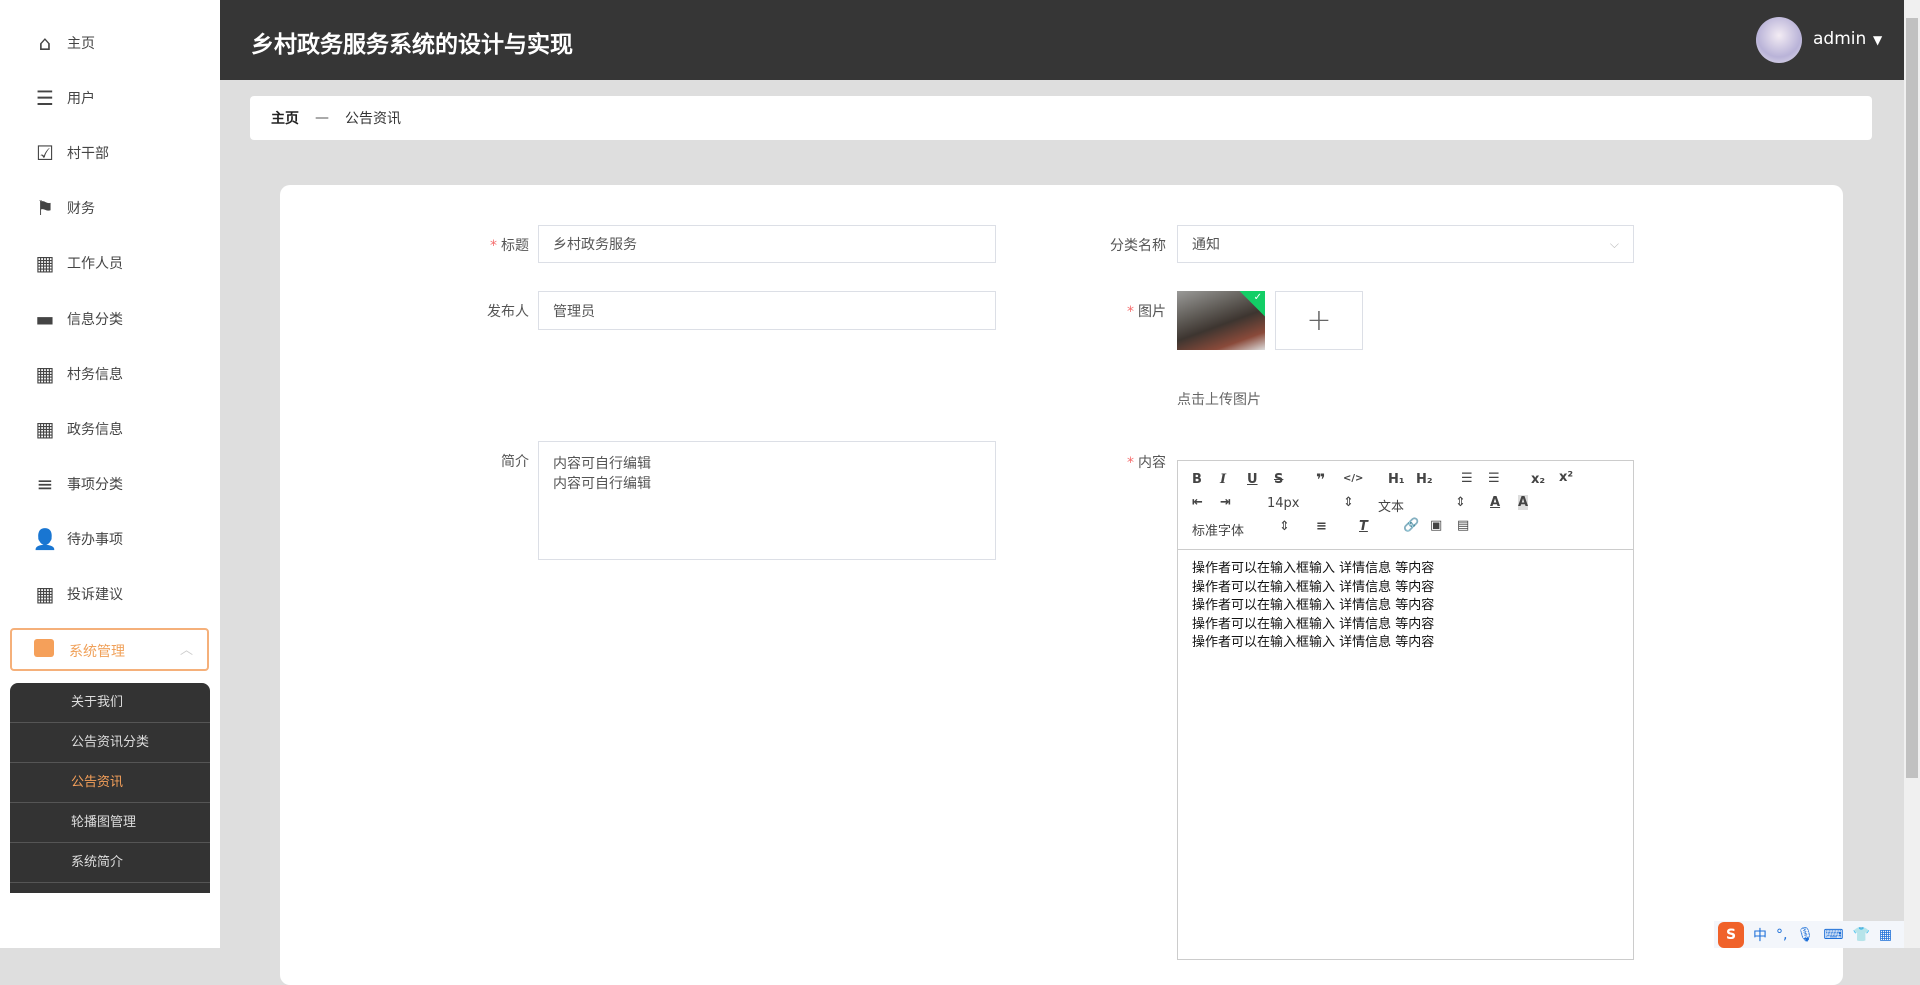  I want to click on sidebar-item: ⚑ 财务, so click(110, 208).